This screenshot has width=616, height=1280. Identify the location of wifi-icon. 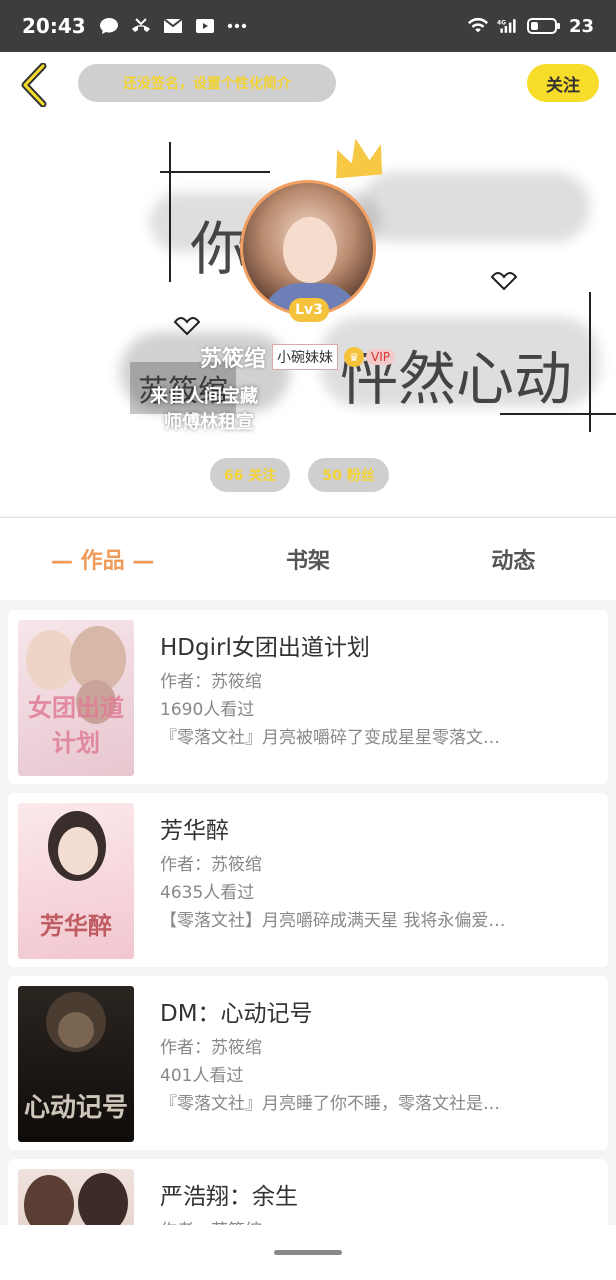
(478, 26).